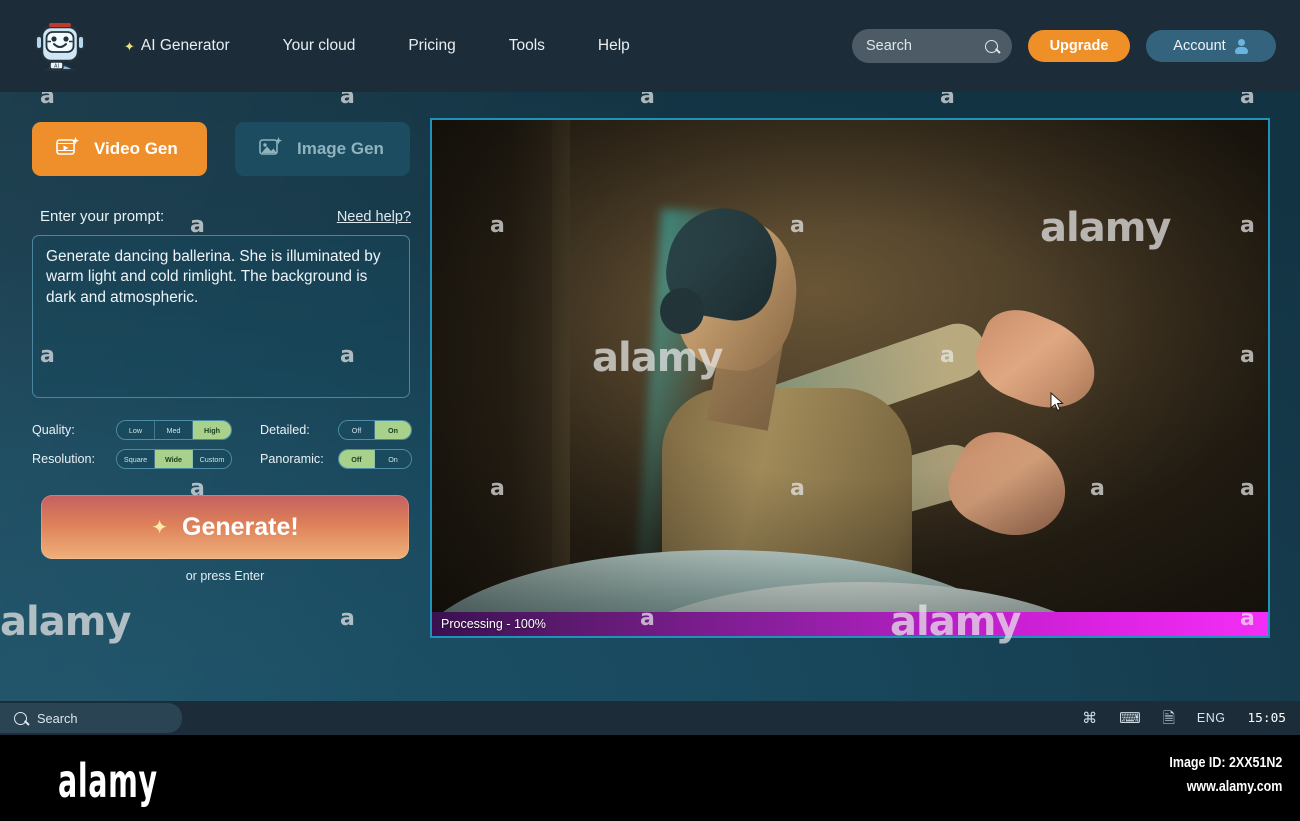  I want to click on nav-item-pricing: Pricing, so click(431, 46).